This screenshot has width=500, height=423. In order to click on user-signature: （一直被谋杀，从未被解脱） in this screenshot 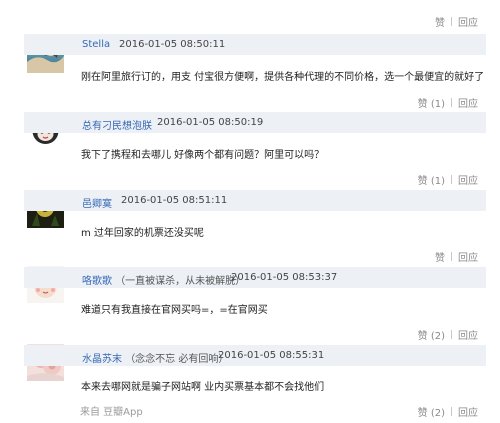, I will do `click(180, 281)`.